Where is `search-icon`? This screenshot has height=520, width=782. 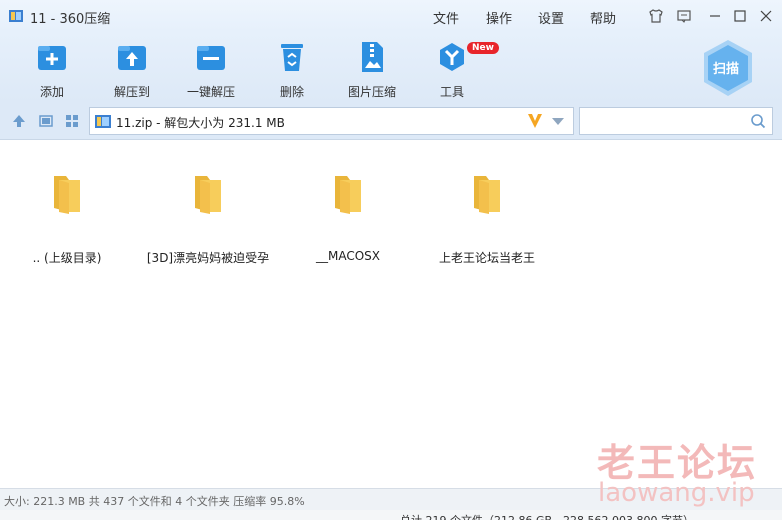 search-icon is located at coordinates (758, 121).